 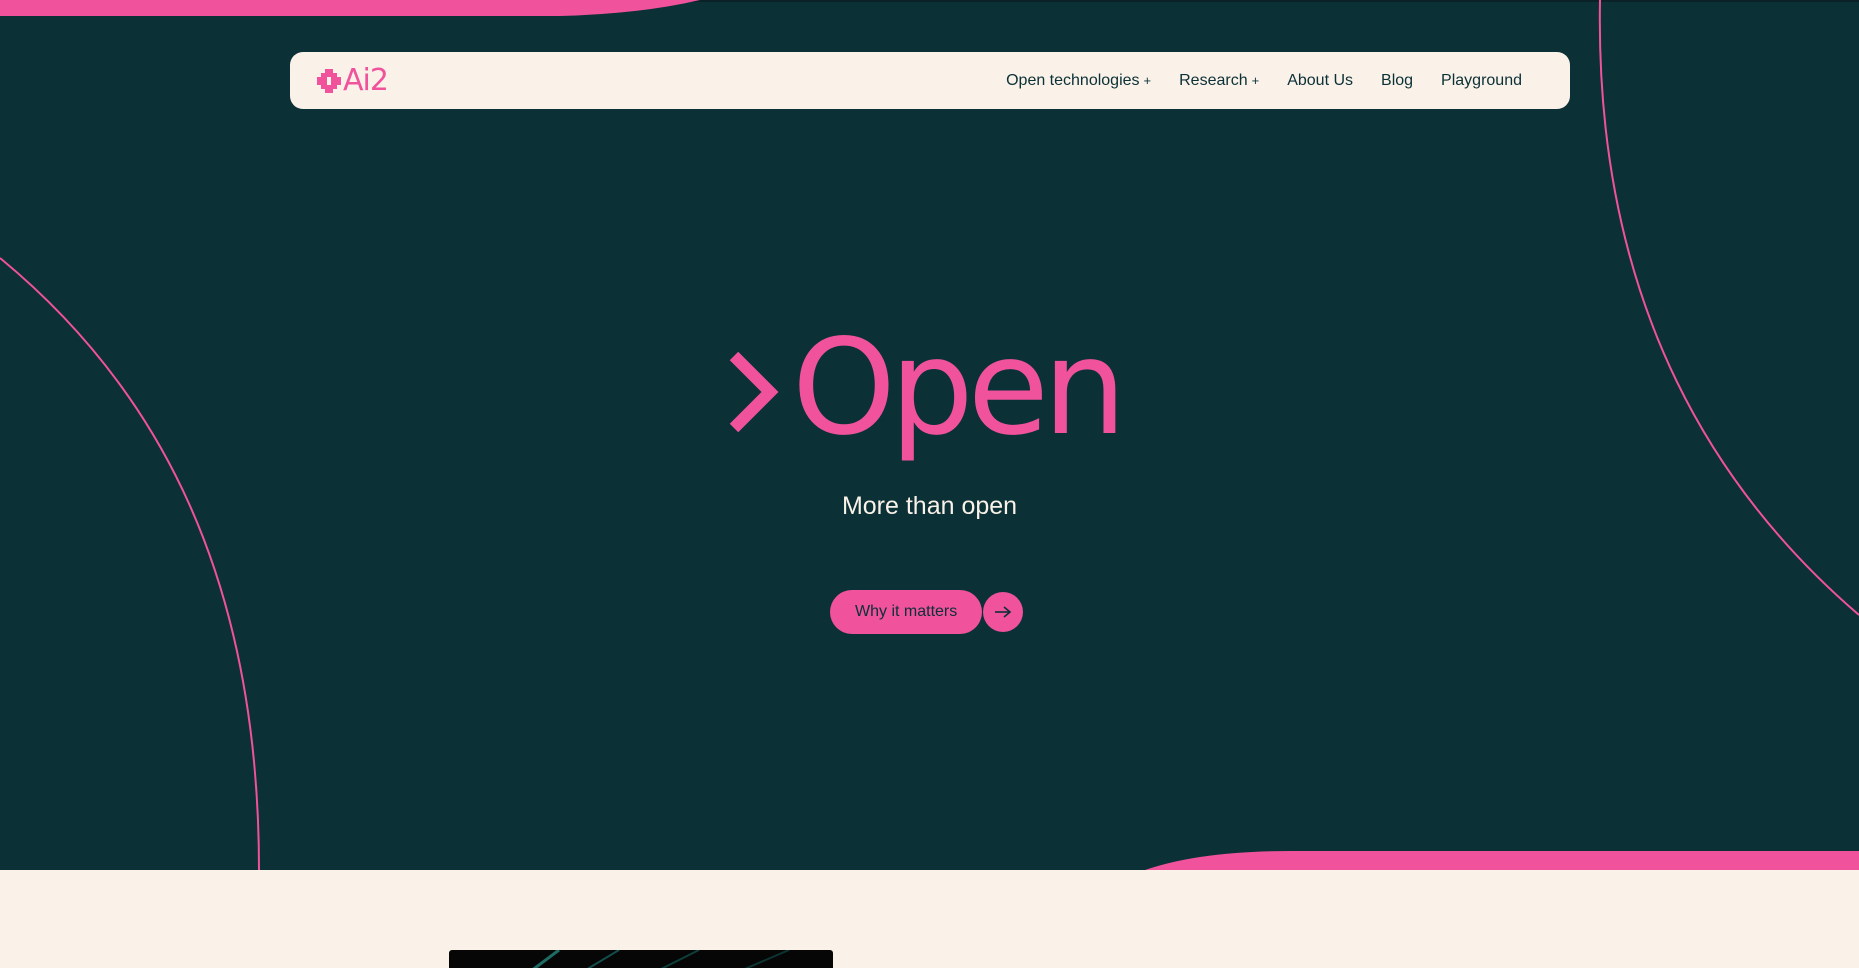 I want to click on why-it-matters-button: Why it matters, so click(x=906, y=612).